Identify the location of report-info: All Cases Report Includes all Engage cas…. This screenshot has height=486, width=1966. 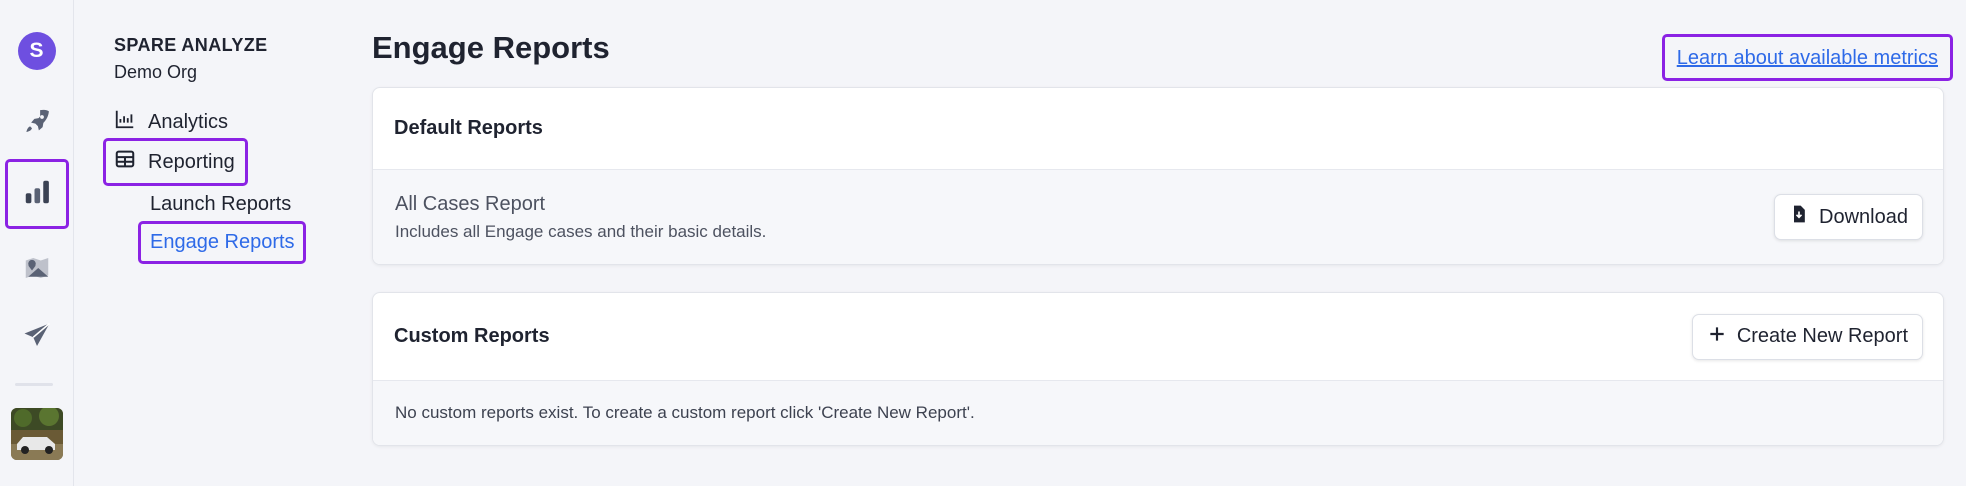
(580, 217).